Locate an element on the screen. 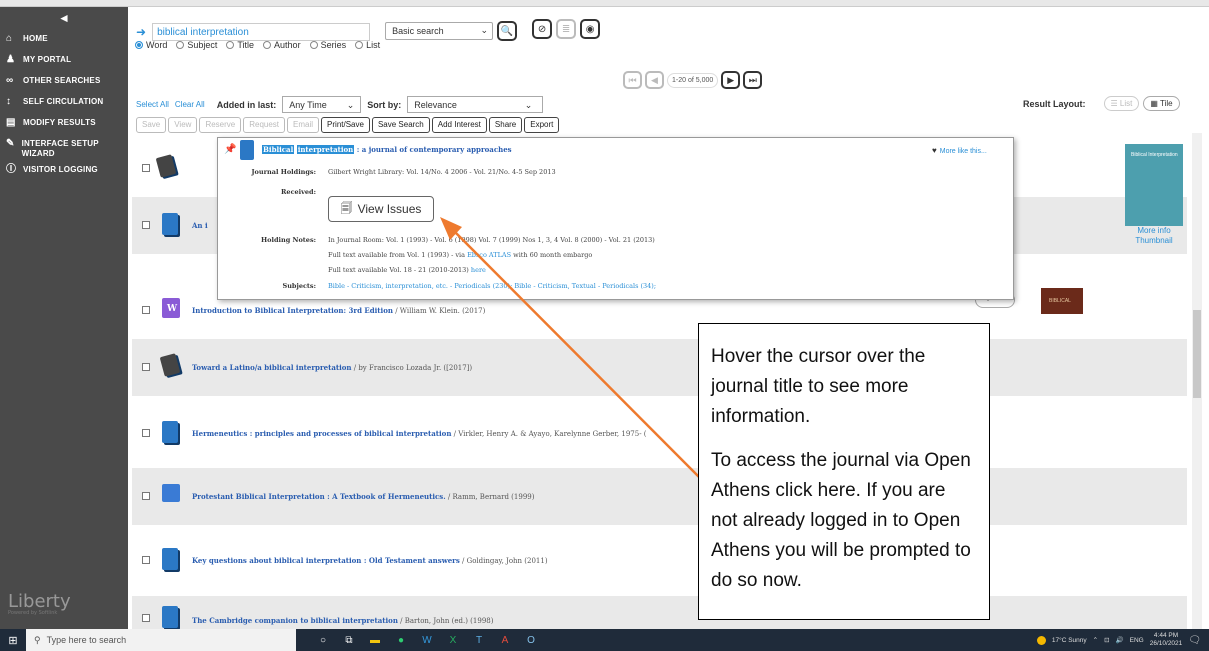 This screenshot has width=1209, height=651. system-tray: 17°C Sunny ⌃ ⊡ 🔊 ENG 4:44 PM 26/10/2021 🗨 is located at coordinates (1118, 640).